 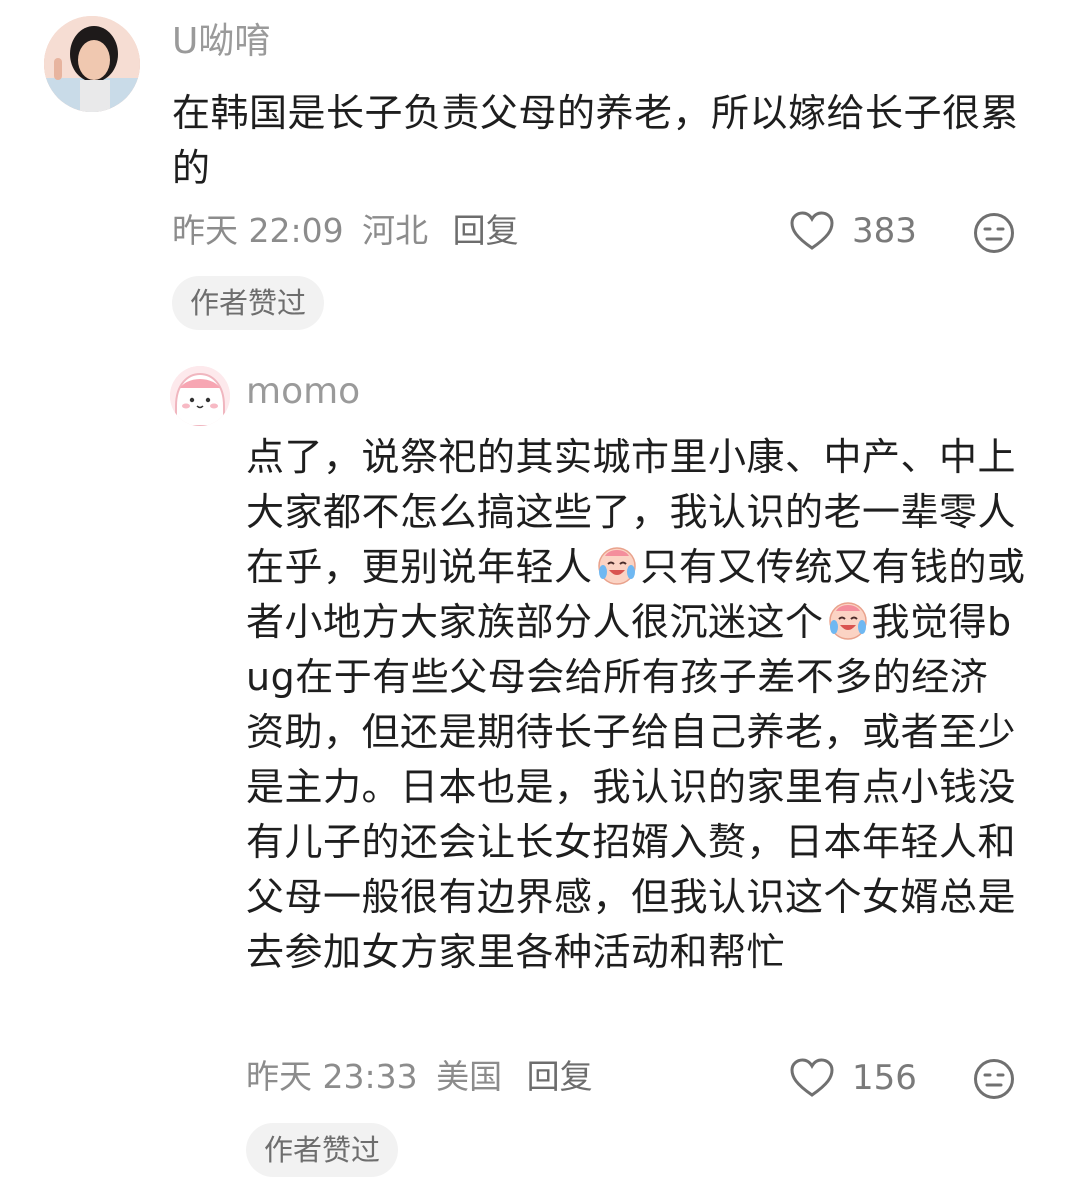 I want to click on username: momo, so click(x=303, y=392).